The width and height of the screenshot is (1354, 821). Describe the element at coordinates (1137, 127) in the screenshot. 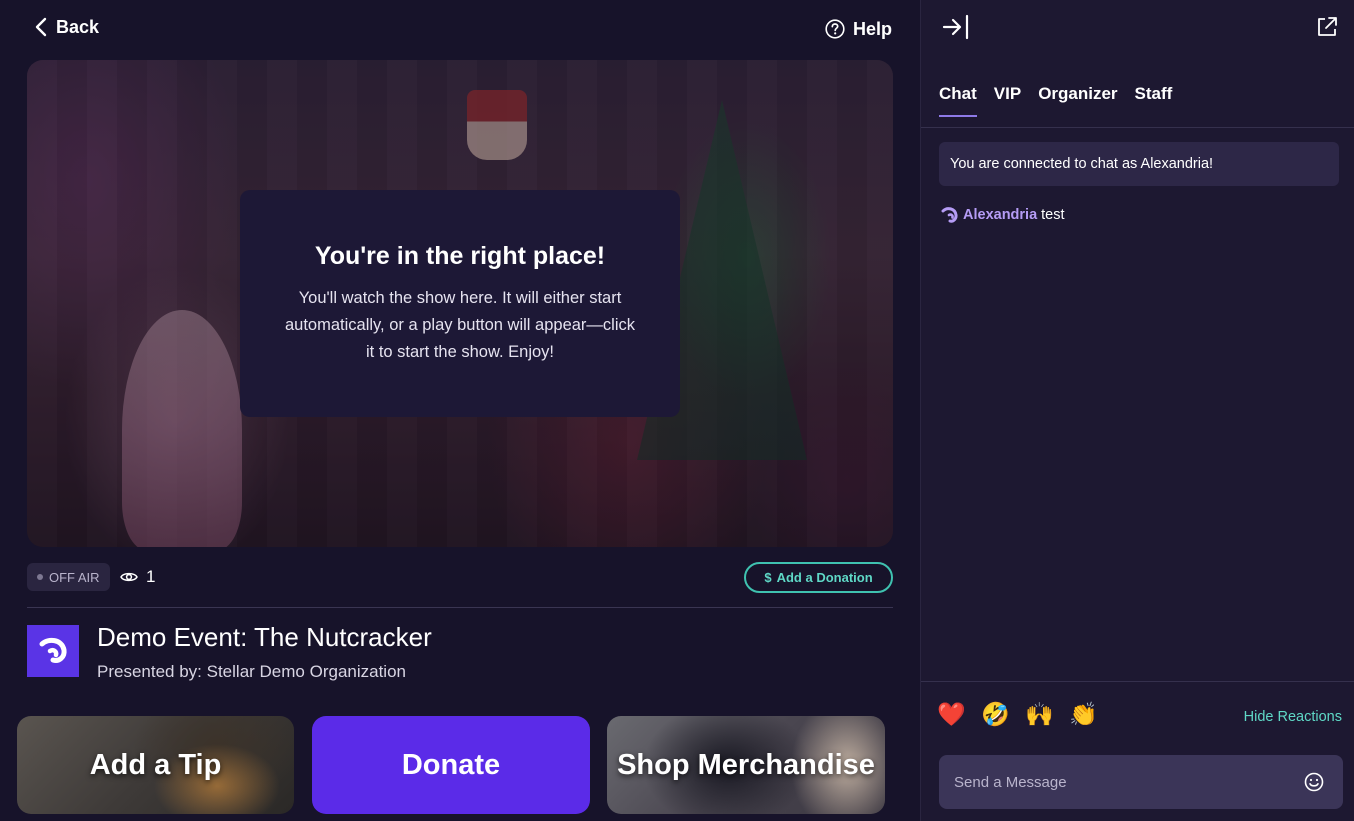

I see `tabs-divider` at that location.